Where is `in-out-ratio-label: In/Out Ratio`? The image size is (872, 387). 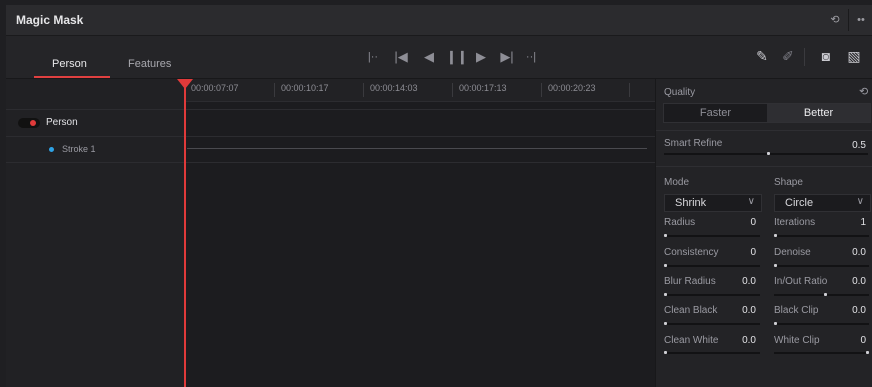 in-out-ratio-label: In/Out Ratio is located at coordinates (801, 281).